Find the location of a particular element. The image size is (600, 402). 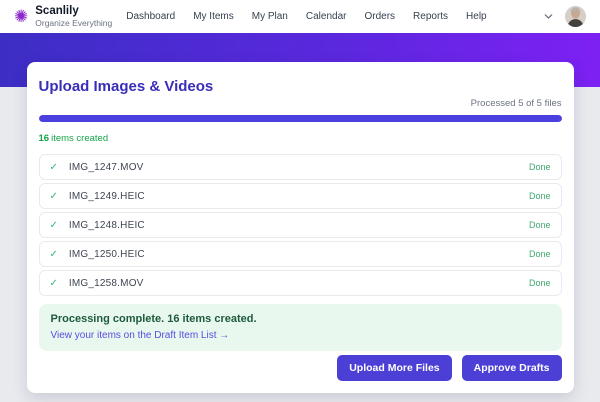

items-created-count: 16 is located at coordinates (44, 138).